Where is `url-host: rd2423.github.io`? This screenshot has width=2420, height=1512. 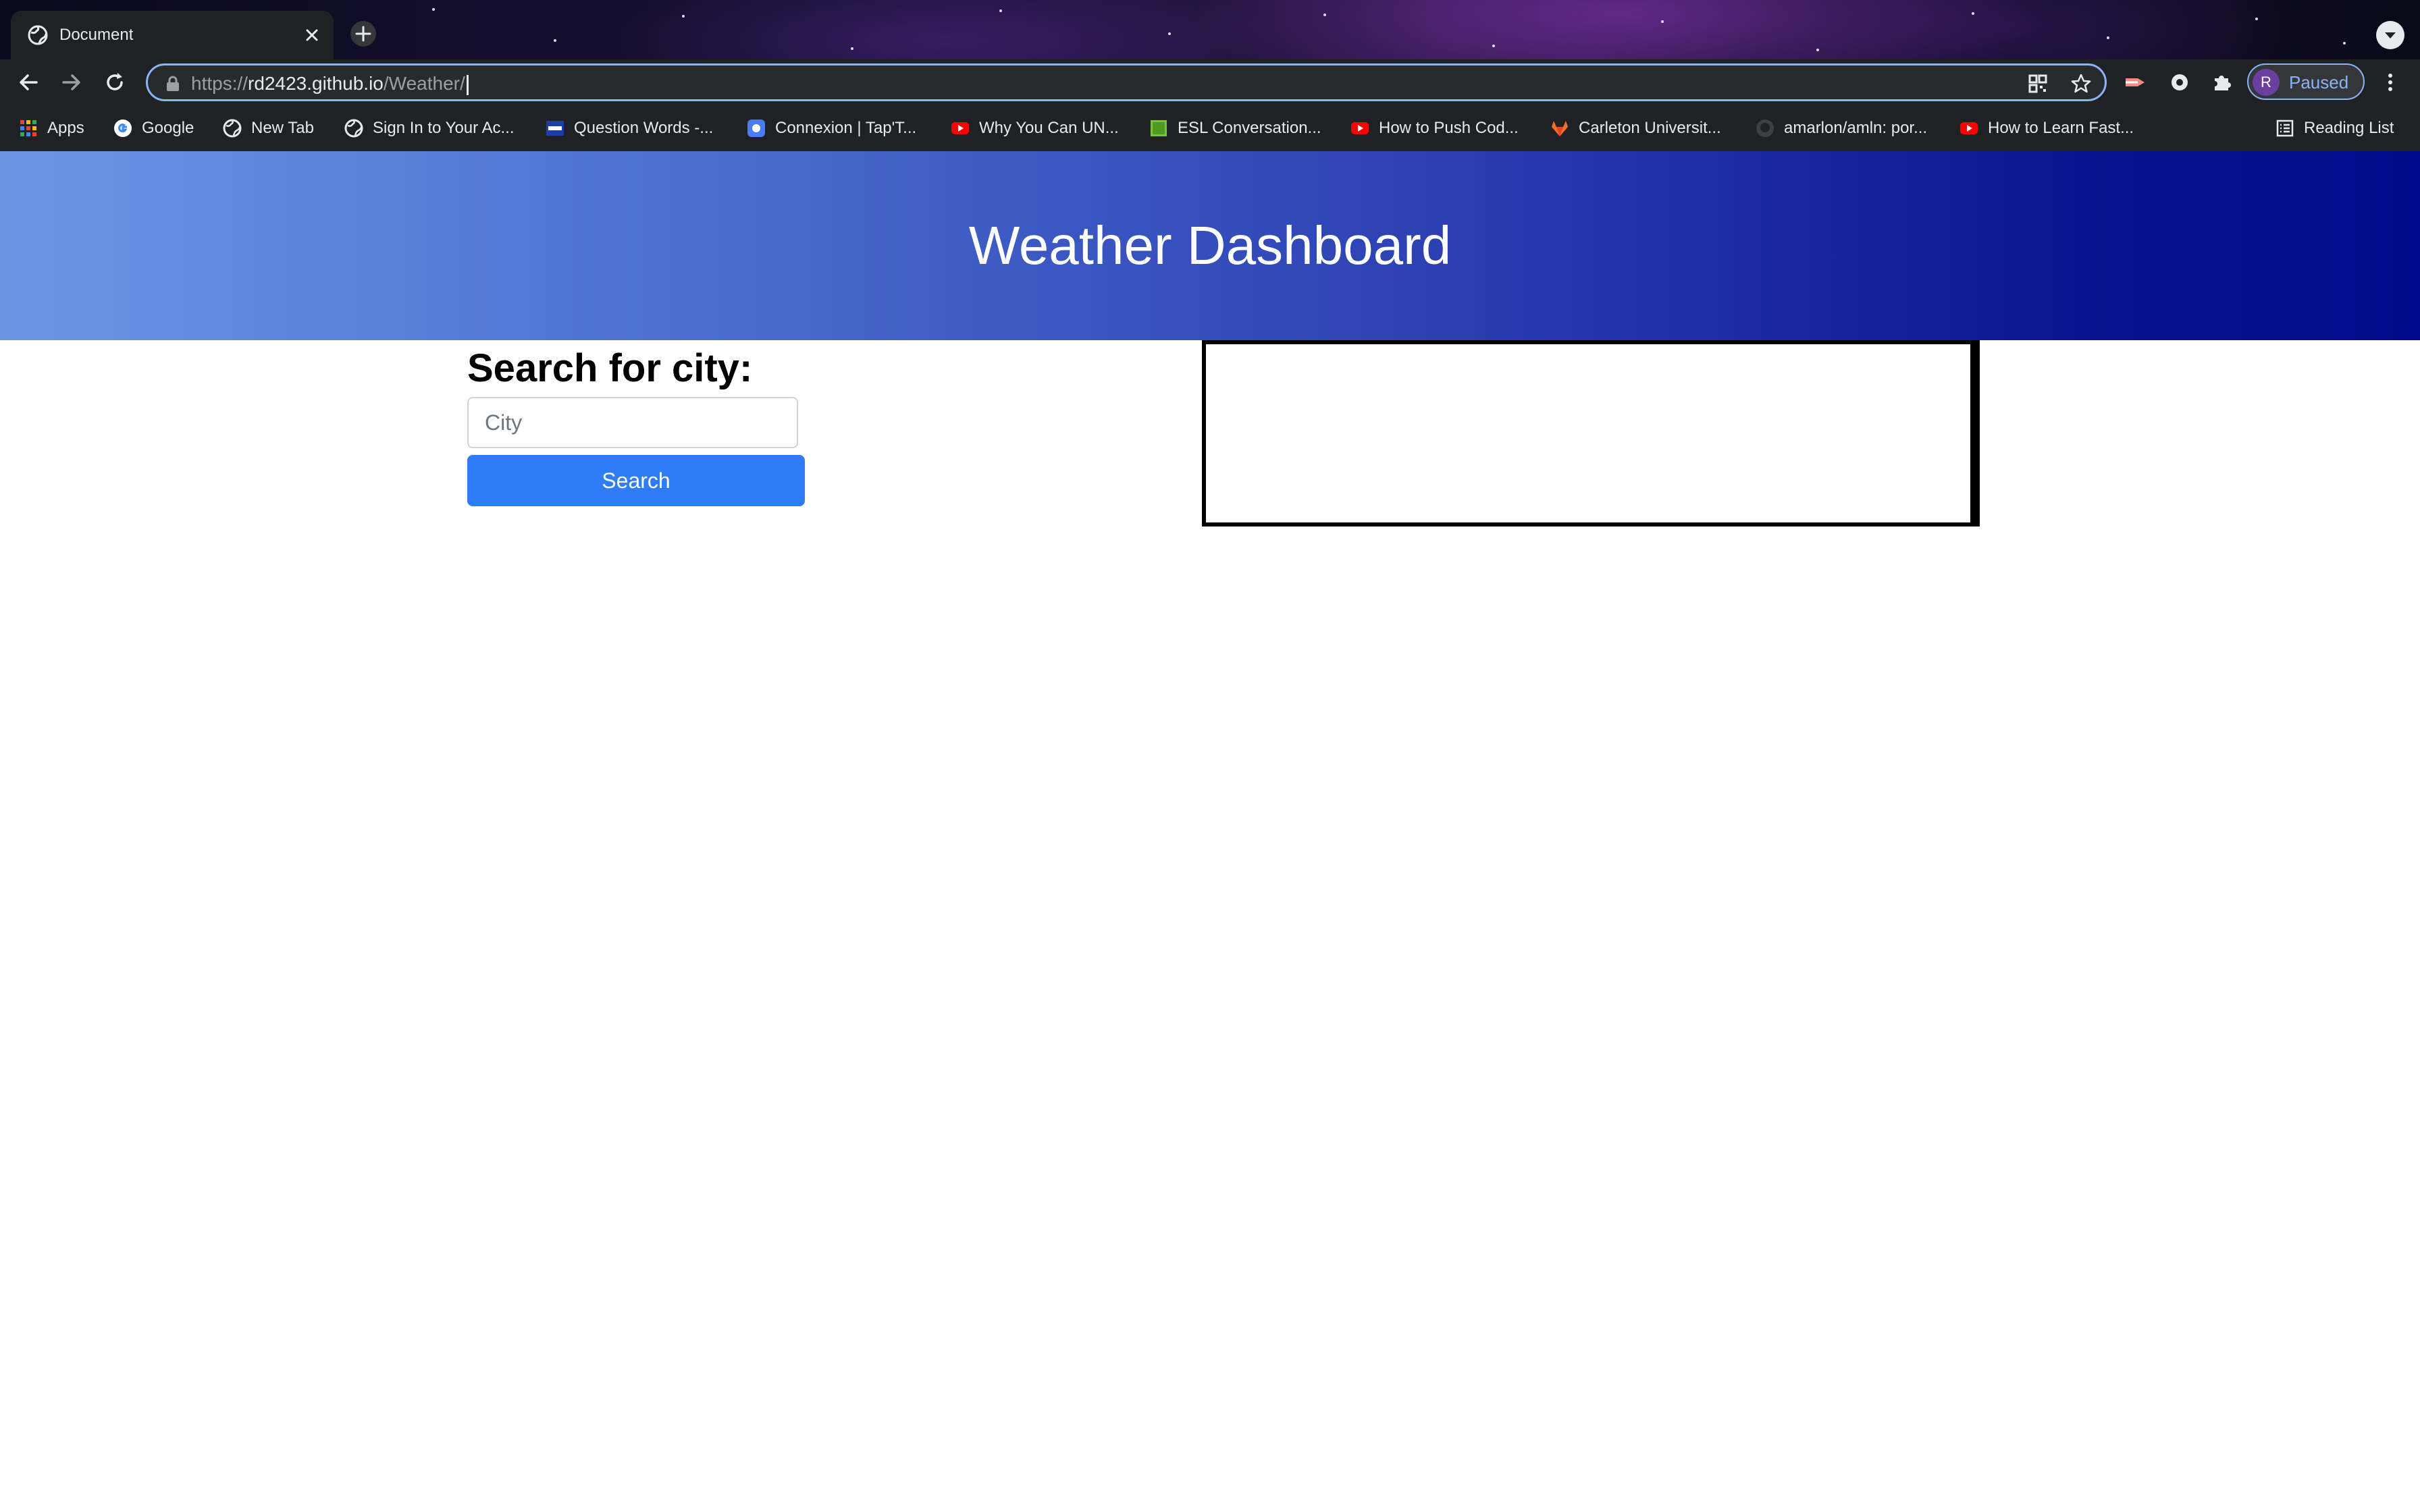
url-host: rd2423.github.io is located at coordinates (316, 83).